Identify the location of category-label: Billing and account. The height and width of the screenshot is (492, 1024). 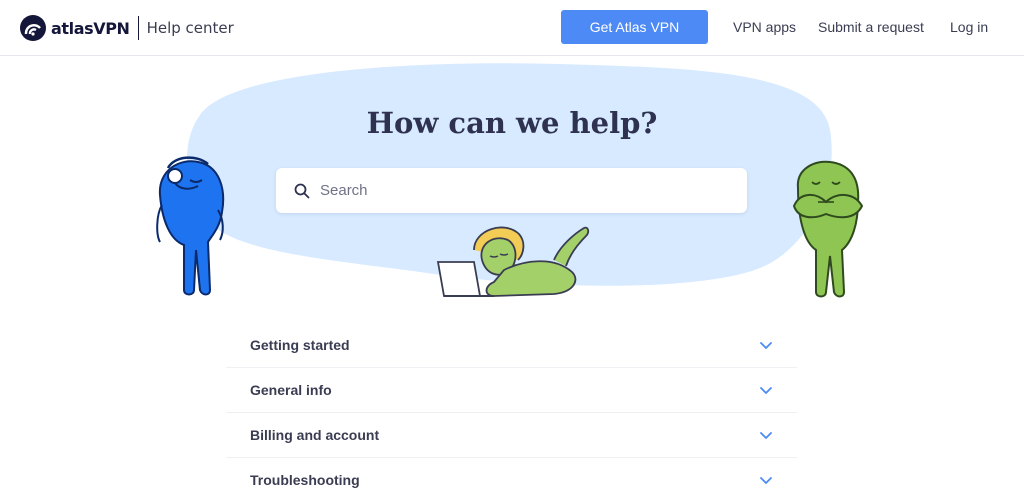
(315, 435).